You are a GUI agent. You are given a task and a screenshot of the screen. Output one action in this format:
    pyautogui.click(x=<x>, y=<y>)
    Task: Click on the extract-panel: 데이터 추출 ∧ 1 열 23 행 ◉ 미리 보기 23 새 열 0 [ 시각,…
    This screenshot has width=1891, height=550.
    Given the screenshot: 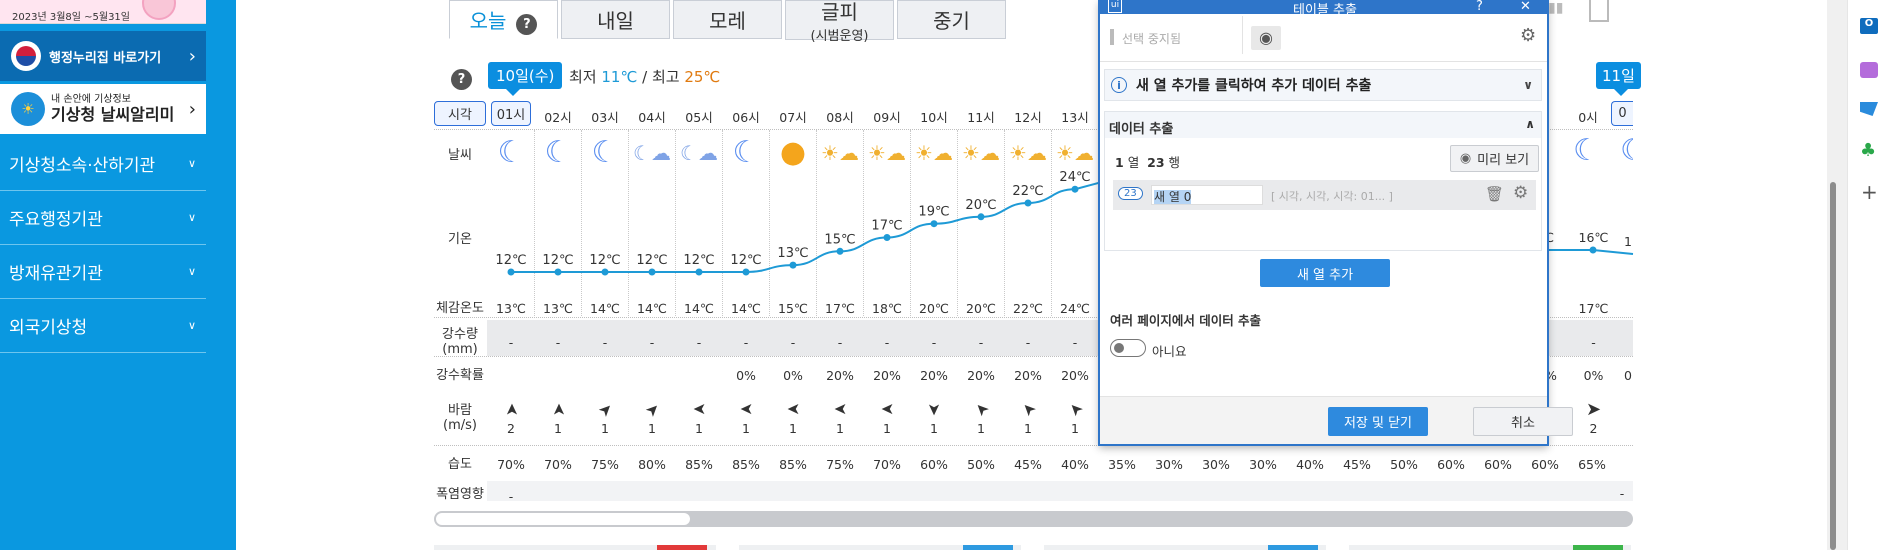 What is the action you would take?
    pyautogui.click(x=1323, y=181)
    